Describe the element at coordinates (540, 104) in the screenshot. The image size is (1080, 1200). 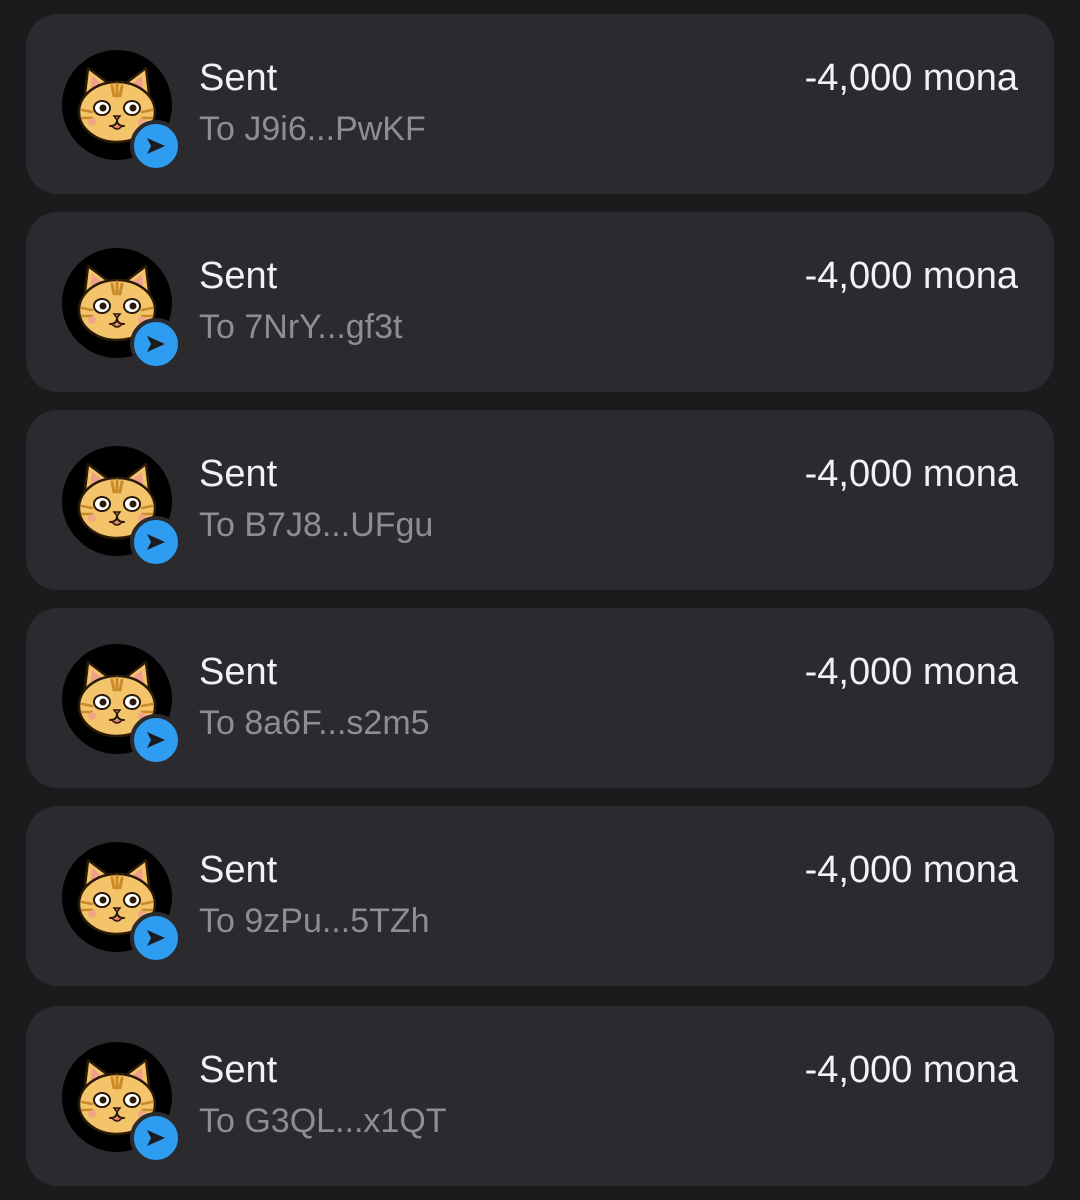
I see `transaction-item: Sent To J9i6...PwKF -4,000 mona` at that location.